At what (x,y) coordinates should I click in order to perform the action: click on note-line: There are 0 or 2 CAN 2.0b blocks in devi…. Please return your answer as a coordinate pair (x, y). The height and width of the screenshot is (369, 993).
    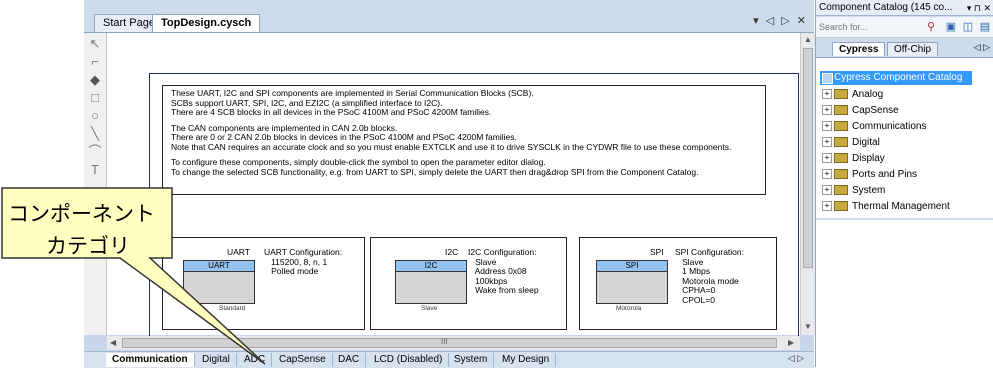
    Looking at the image, I should click on (344, 137).